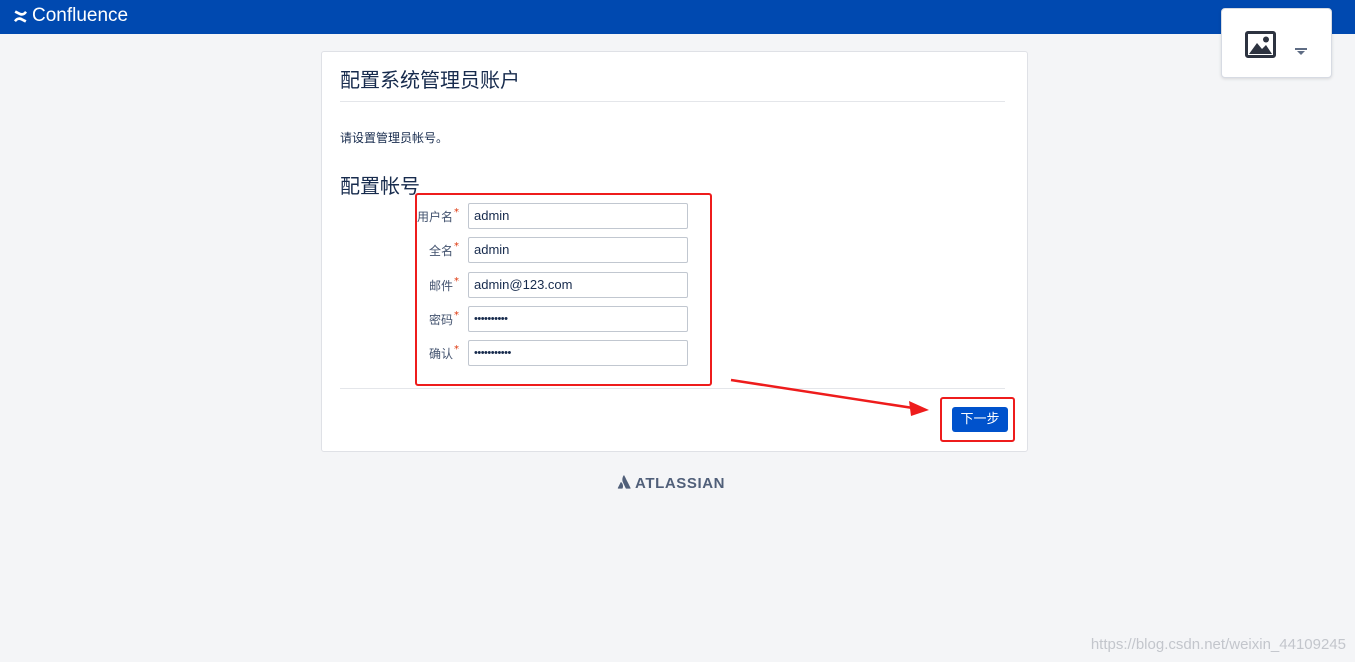 The width and height of the screenshot is (1355, 662). I want to click on atlassian-logo-text: ATLASSIAN, so click(680, 483).